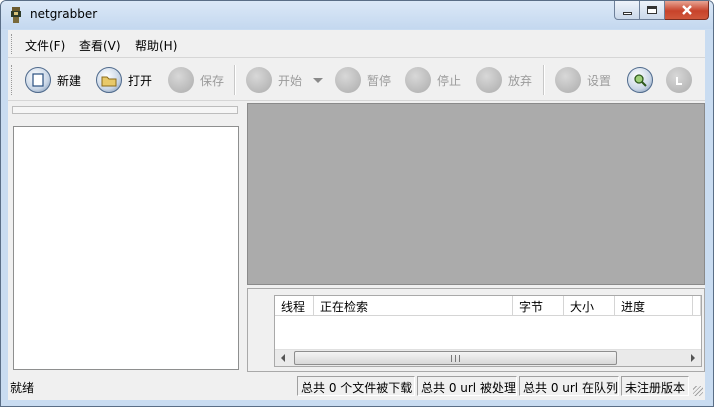 This screenshot has width=714, height=407. What do you see at coordinates (655, 386) in the screenshot?
I see `status-registration: 未注册版本` at bounding box center [655, 386].